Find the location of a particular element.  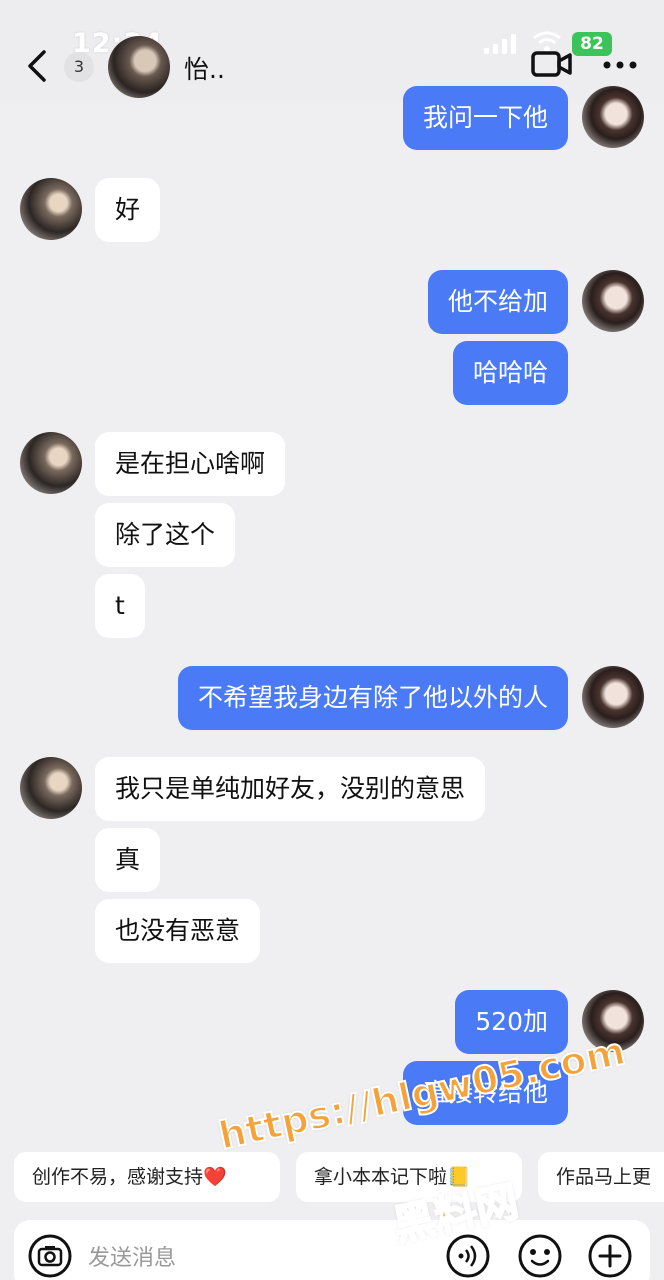

message-incoming: 好 is located at coordinates (128, 210).